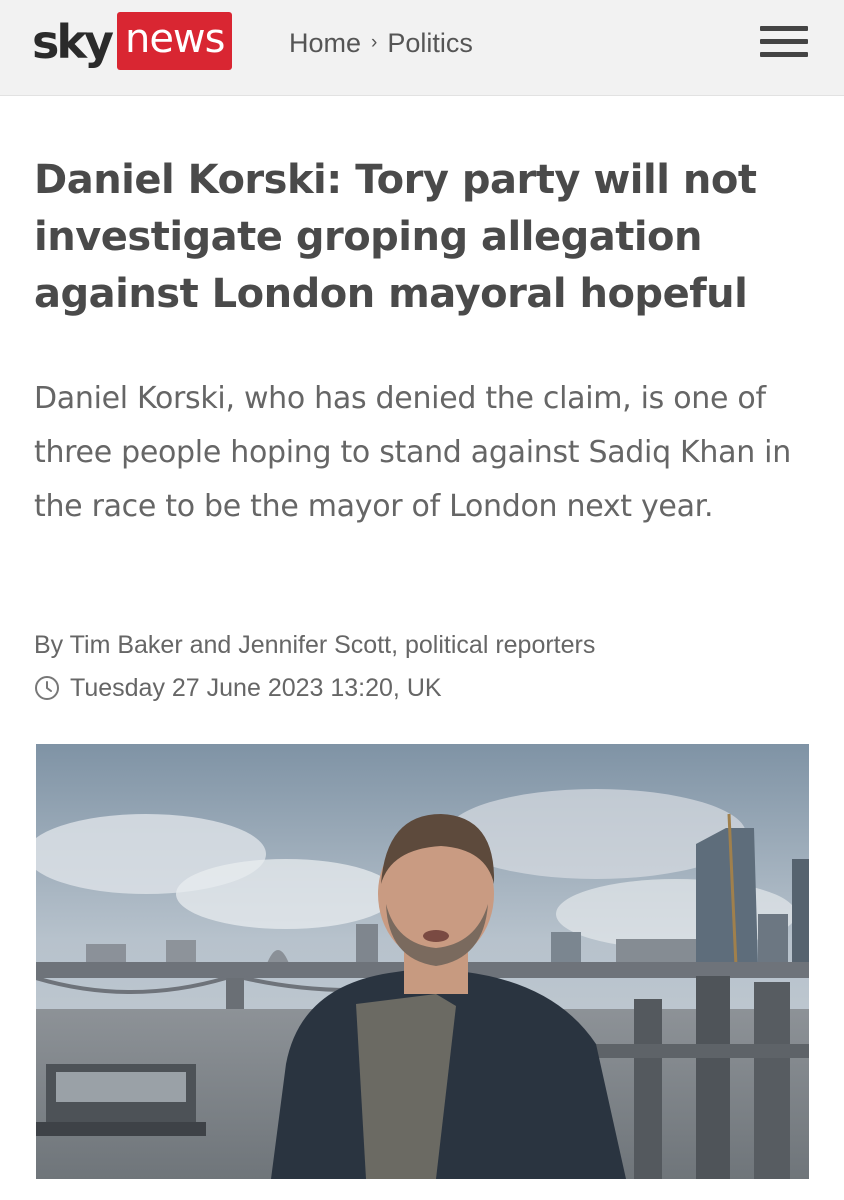  I want to click on article-timestamp: Tuesday 27 June 2023 13:20, UK, so click(256, 687).